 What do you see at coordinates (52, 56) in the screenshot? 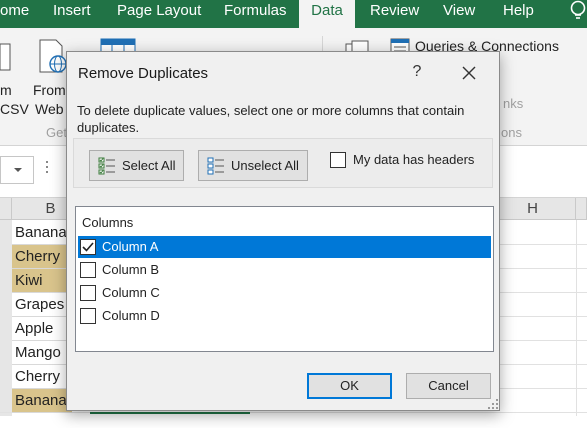
I see `from-web-icon` at bounding box center [52, 56].